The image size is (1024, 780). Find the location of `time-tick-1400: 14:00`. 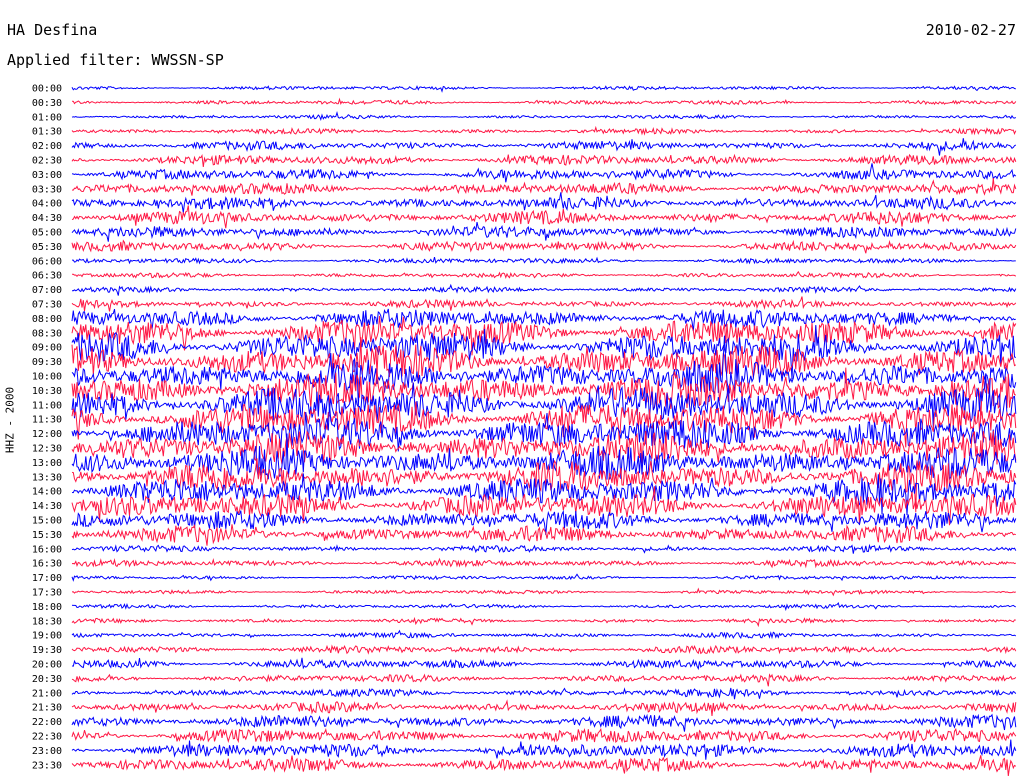

time-tick-1400: 14:00 is located at coordinates (47, 492).